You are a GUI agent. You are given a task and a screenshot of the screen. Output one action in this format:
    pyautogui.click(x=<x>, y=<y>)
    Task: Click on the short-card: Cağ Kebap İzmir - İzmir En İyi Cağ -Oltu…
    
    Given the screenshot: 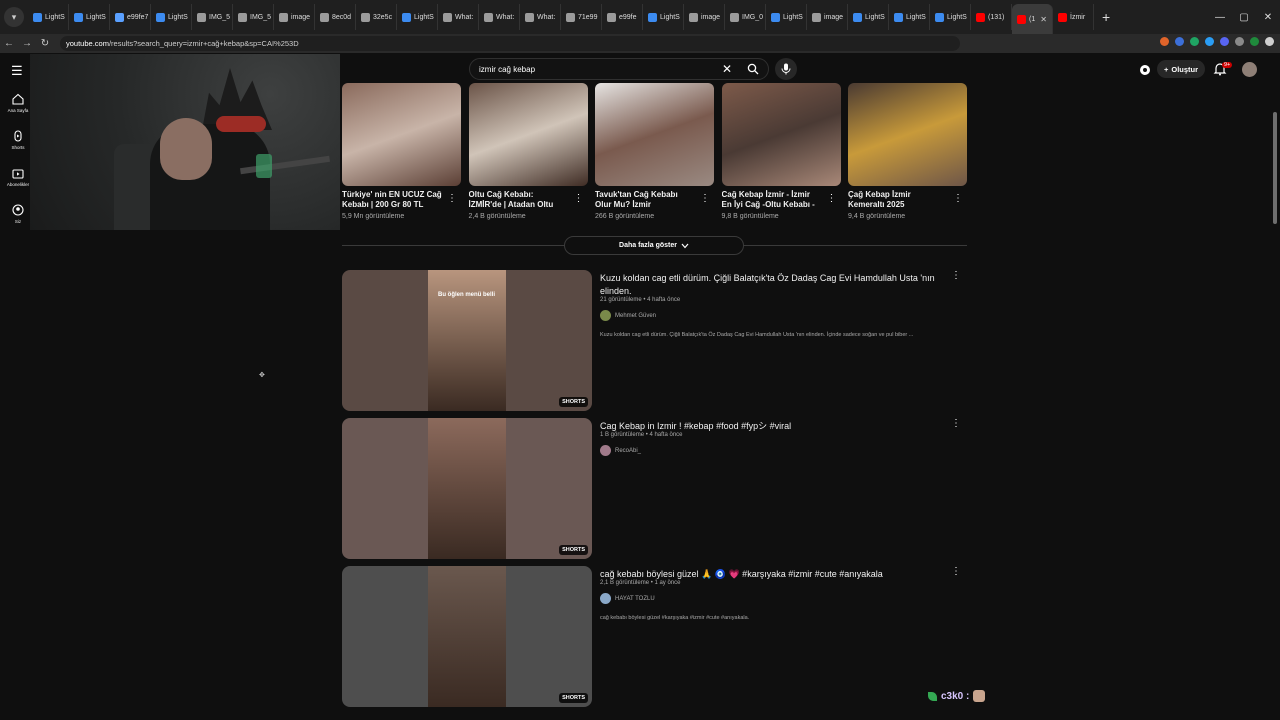 What is the action you would take?
    pyautogui.click(x=781, y=151)
    